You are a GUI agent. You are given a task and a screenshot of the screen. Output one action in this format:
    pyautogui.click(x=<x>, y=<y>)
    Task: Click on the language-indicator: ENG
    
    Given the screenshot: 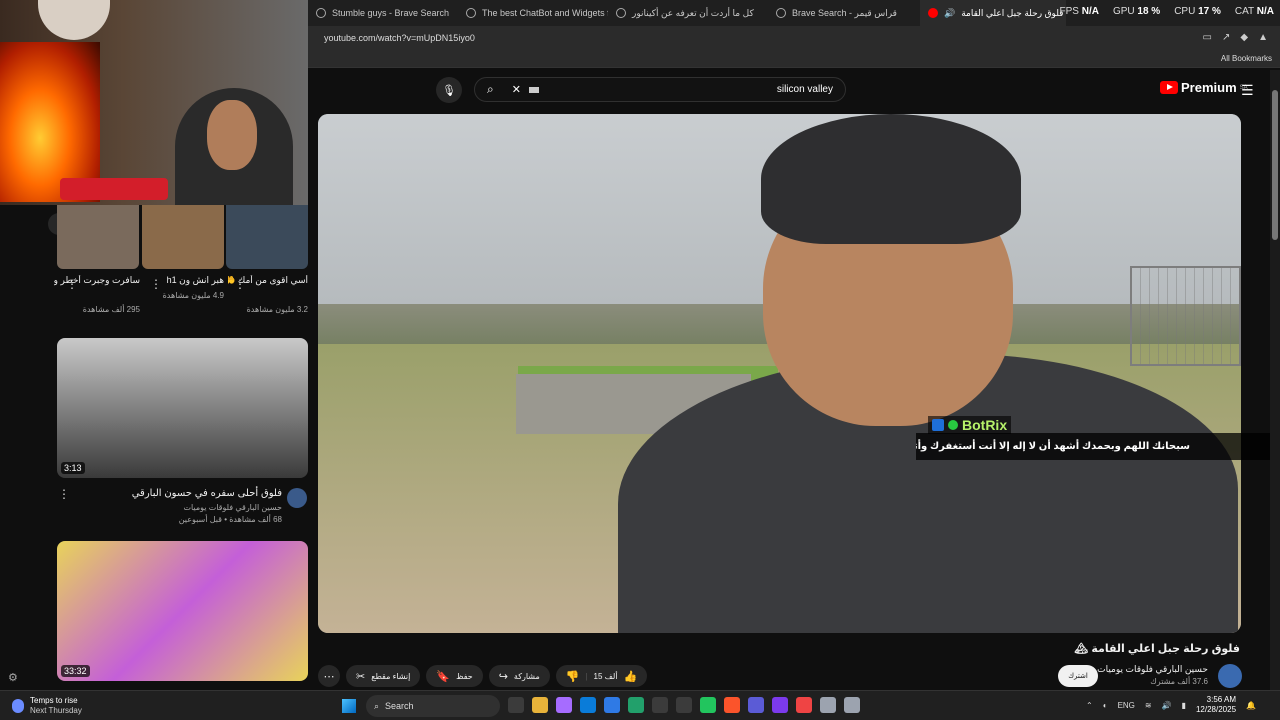 What is the action you would take?
    pyautogui.click(x=1126, y=705)
    